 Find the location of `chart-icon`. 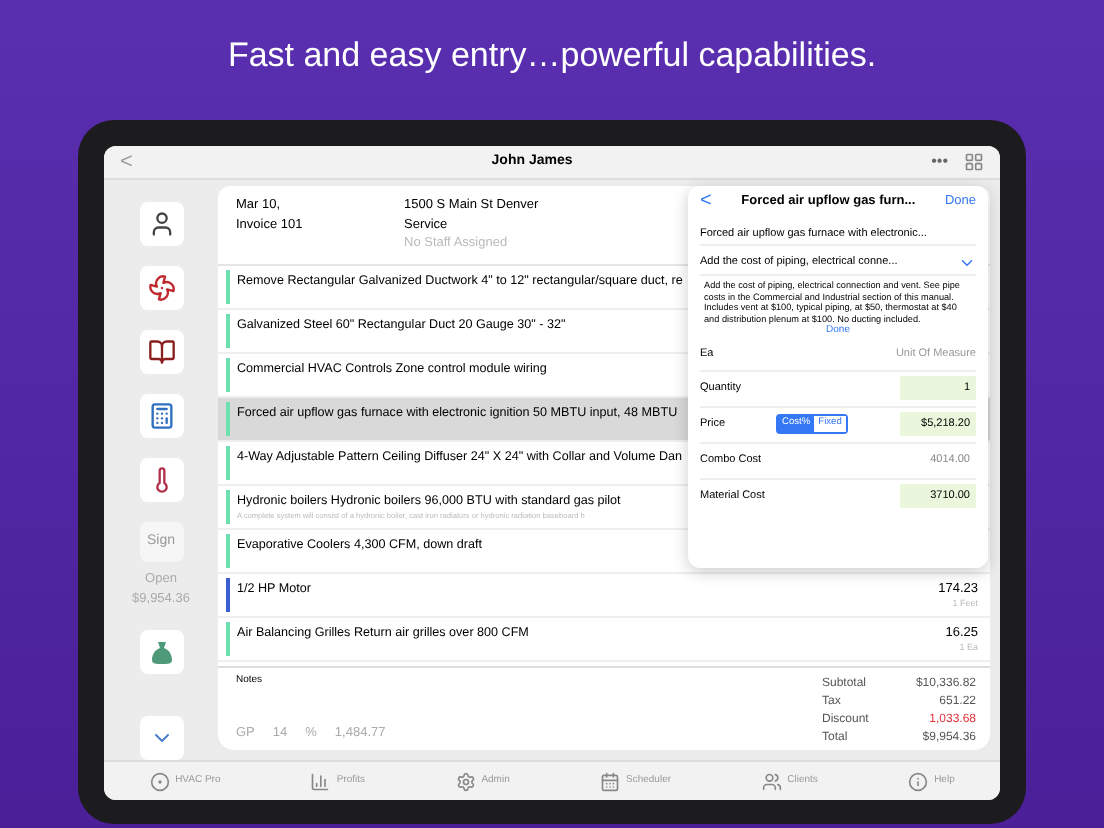

chart-icon is located at coordinates (320, 781).